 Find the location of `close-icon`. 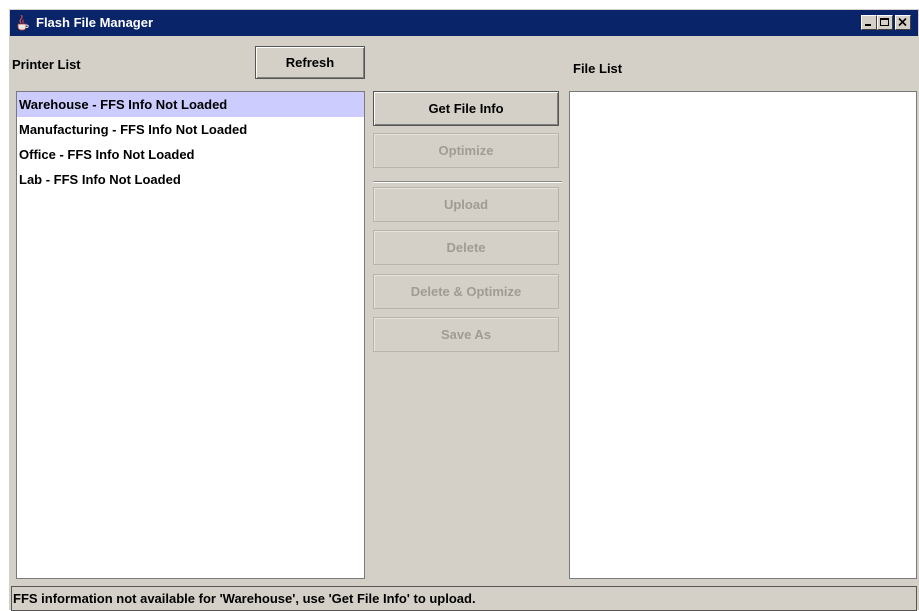

close-icon is located at coordinates (903, 22).